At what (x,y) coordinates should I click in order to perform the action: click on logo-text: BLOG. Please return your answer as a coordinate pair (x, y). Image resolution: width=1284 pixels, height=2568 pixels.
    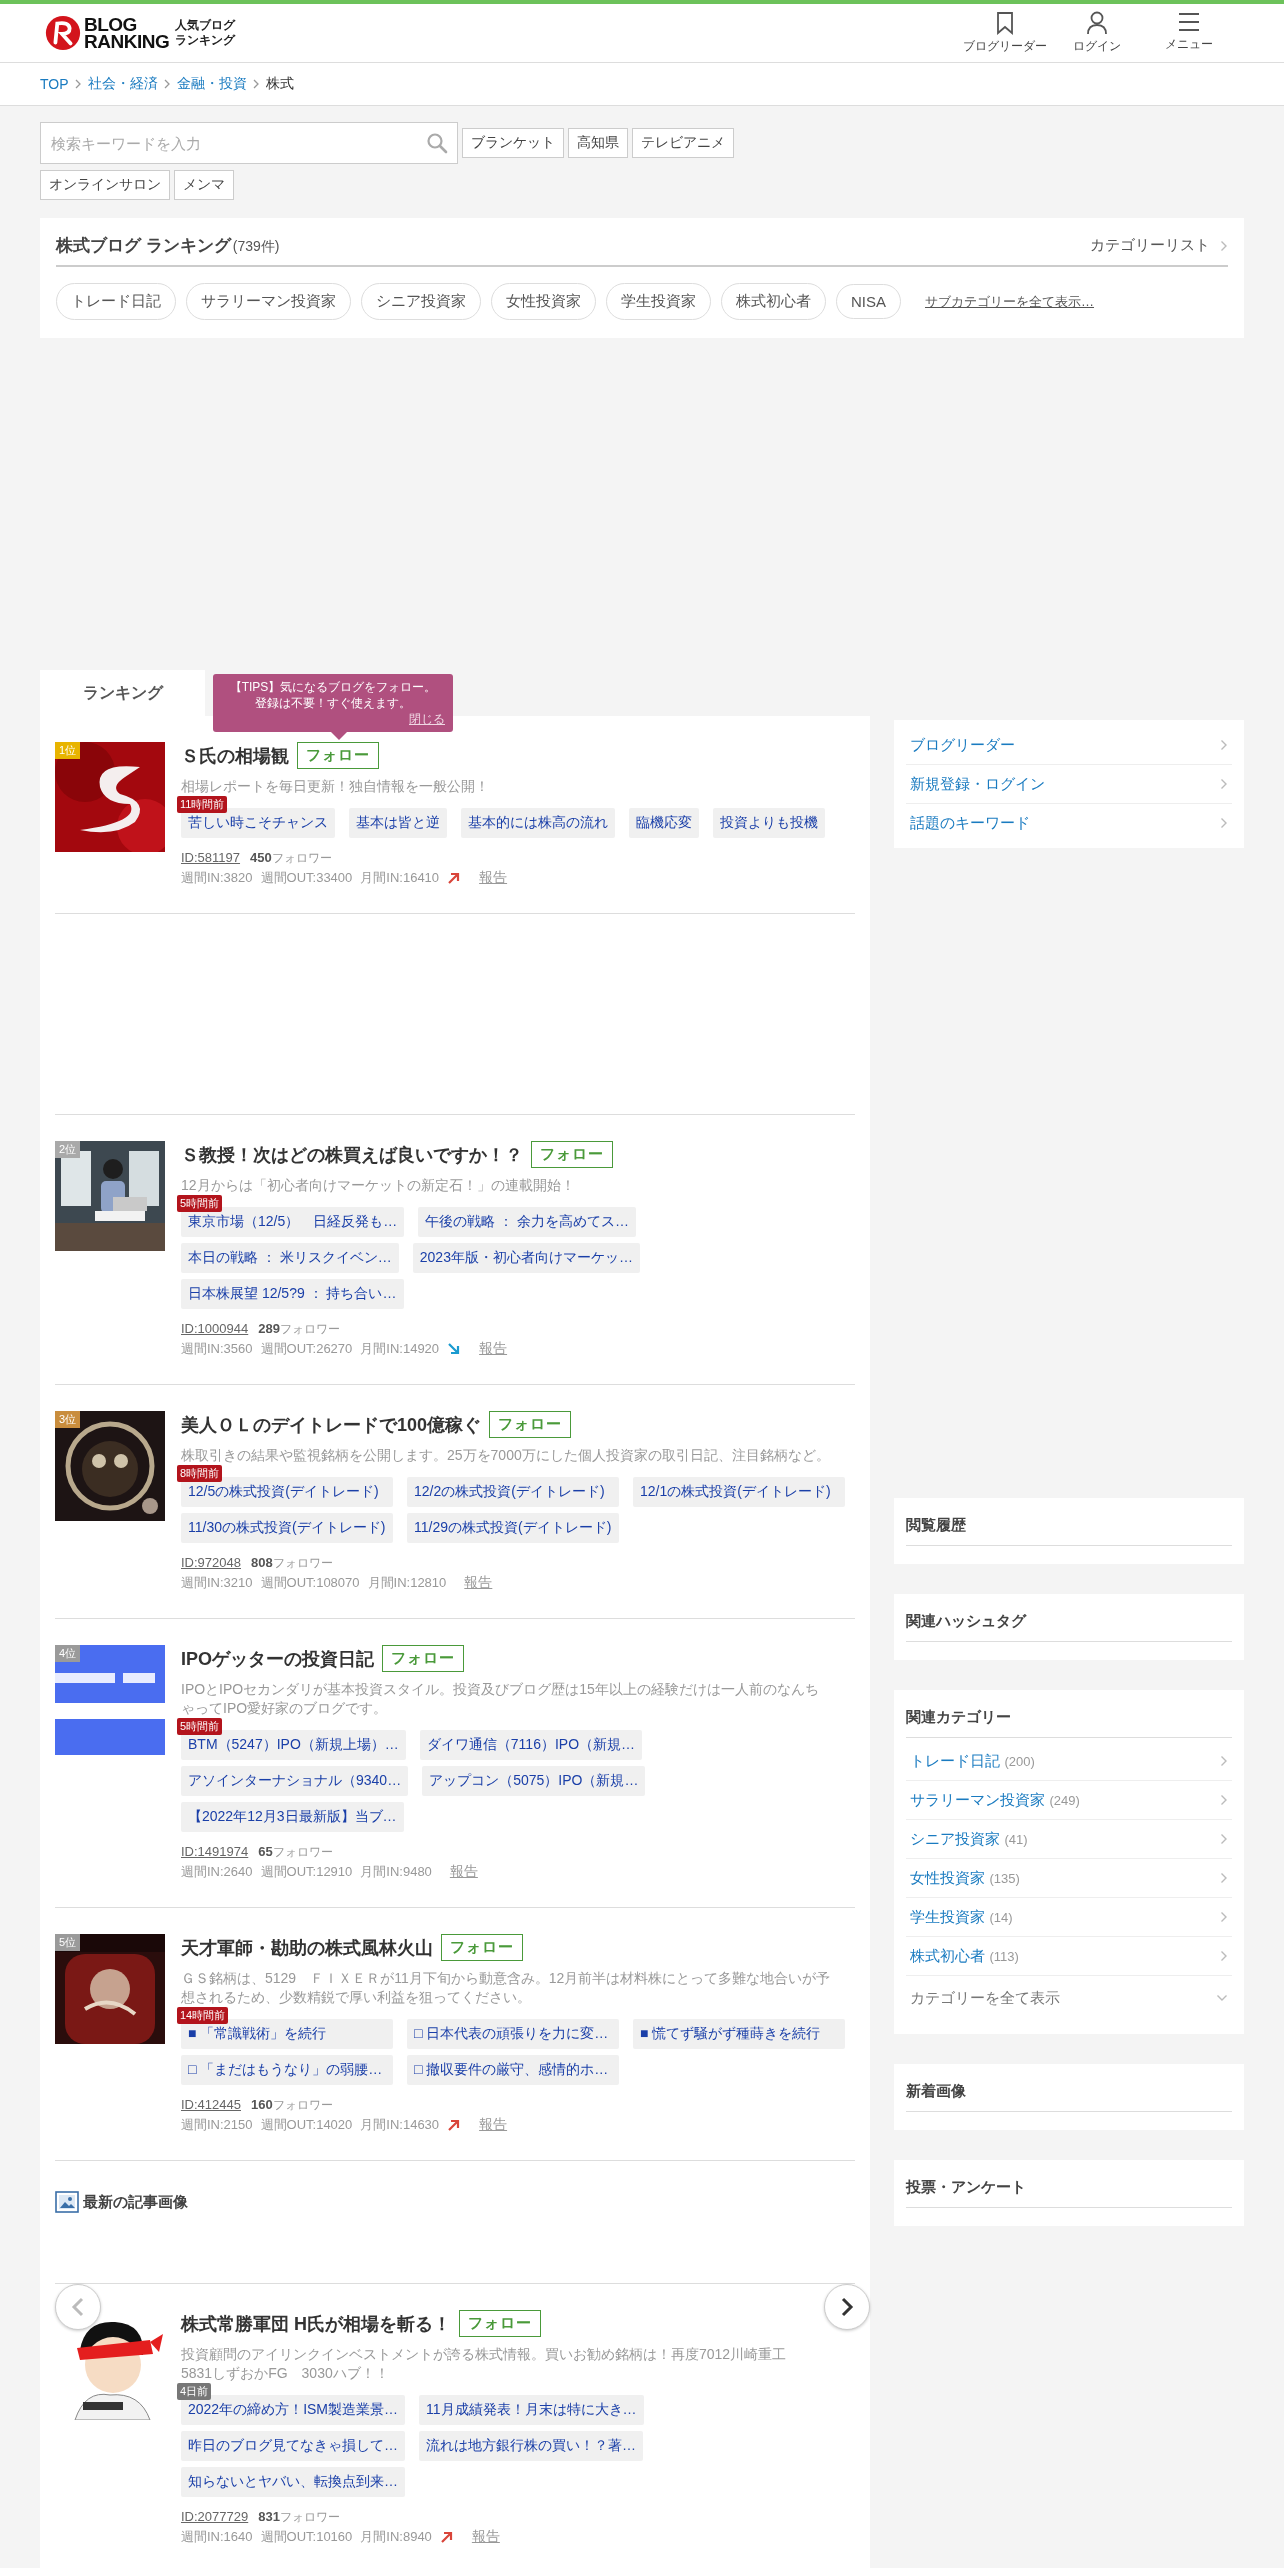
    Looking at the image, I should click on (127, 24).